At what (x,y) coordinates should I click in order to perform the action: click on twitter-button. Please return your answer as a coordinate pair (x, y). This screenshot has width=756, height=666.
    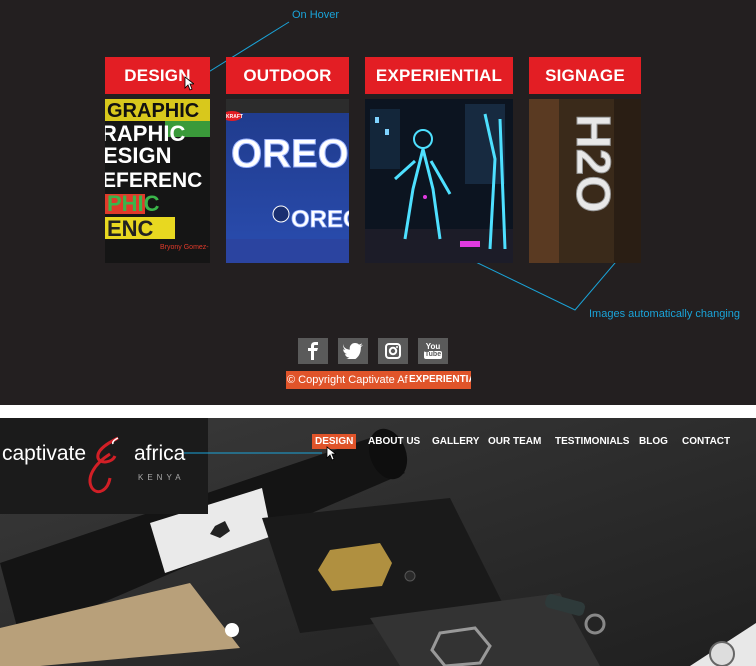
    Looking at the image, I should click on (353, 351).